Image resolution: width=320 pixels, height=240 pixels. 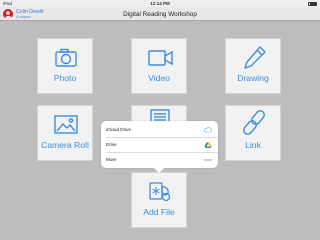 I want to click on file-source-popover: iCloud Drive Drive More, so click(x=159, y=147).